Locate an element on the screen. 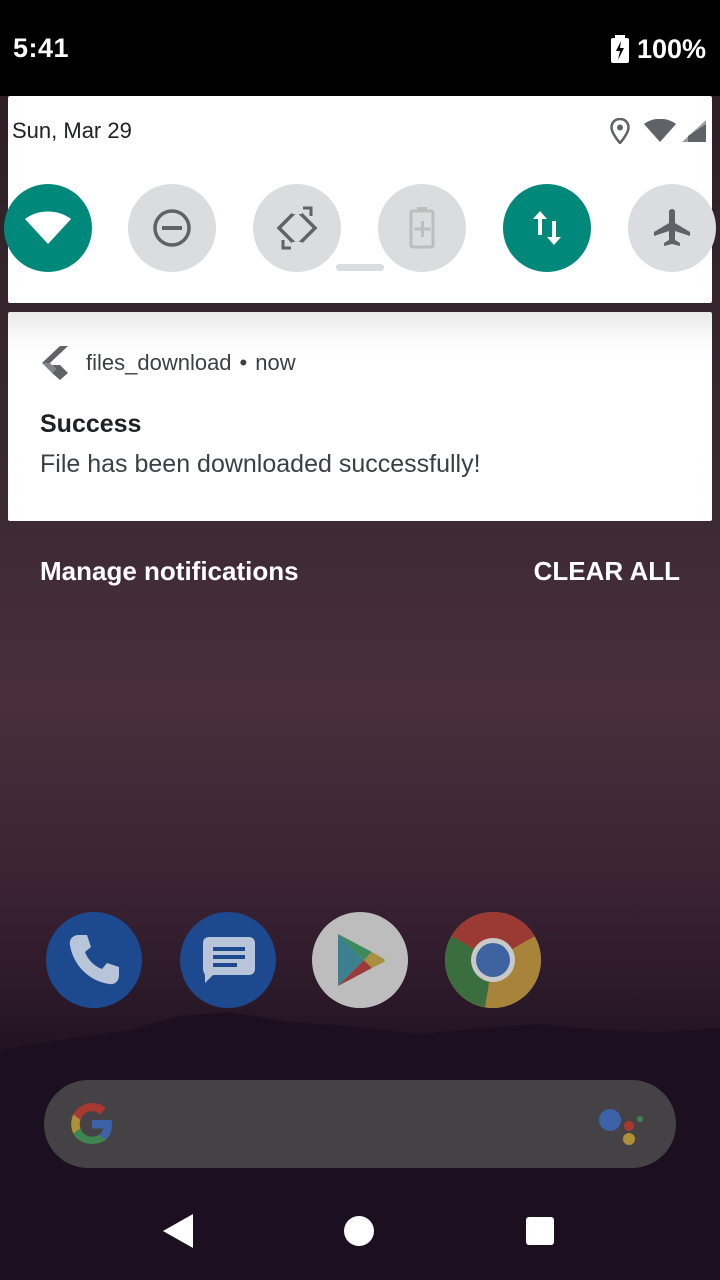 Image resolution: width=720 pixels, height=1280 pixels. chrome-icon is located at coordinates (493, 960).